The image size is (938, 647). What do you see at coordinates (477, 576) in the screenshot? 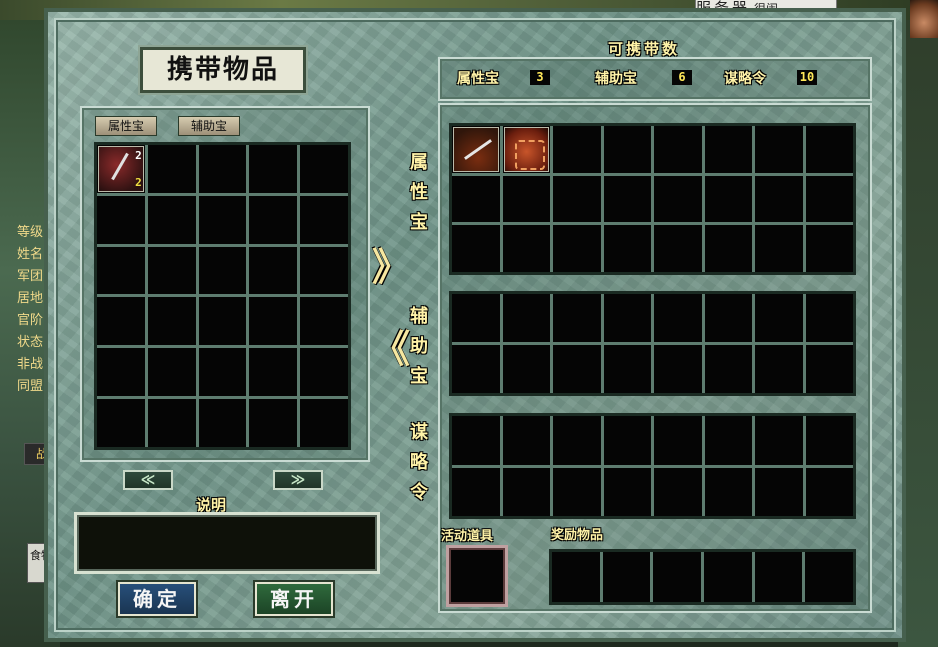
I see `event-item-slot` at bounding box center [477, 576].